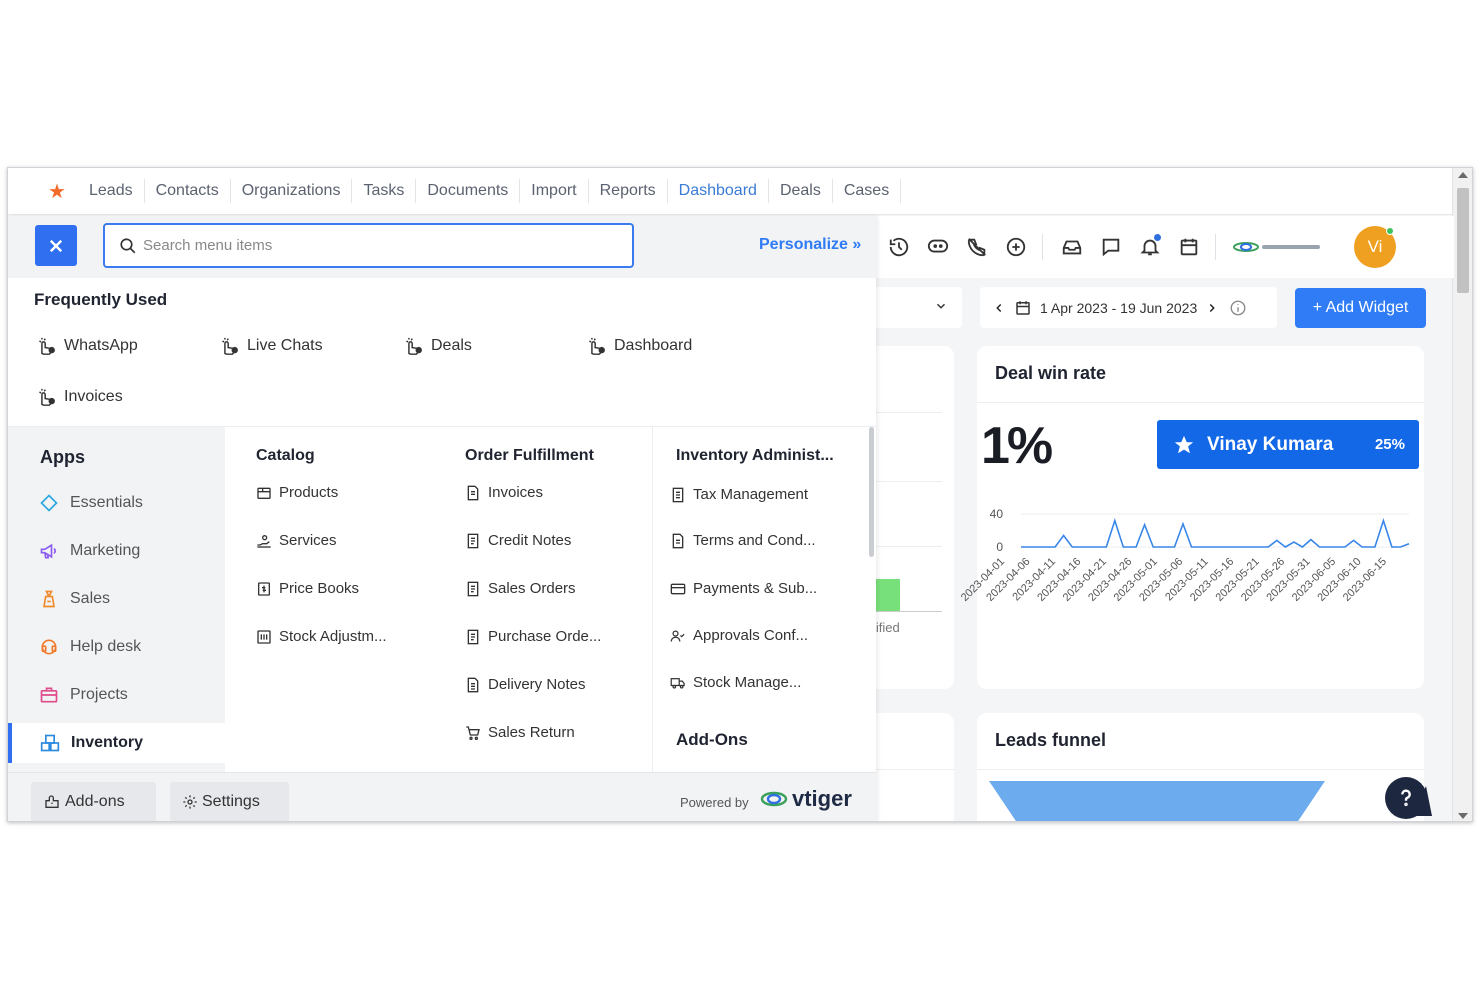 This screenshot has height=987, width=1480. I want to click on frequent-item-live-chats: Live Chats, so click(271, 346).